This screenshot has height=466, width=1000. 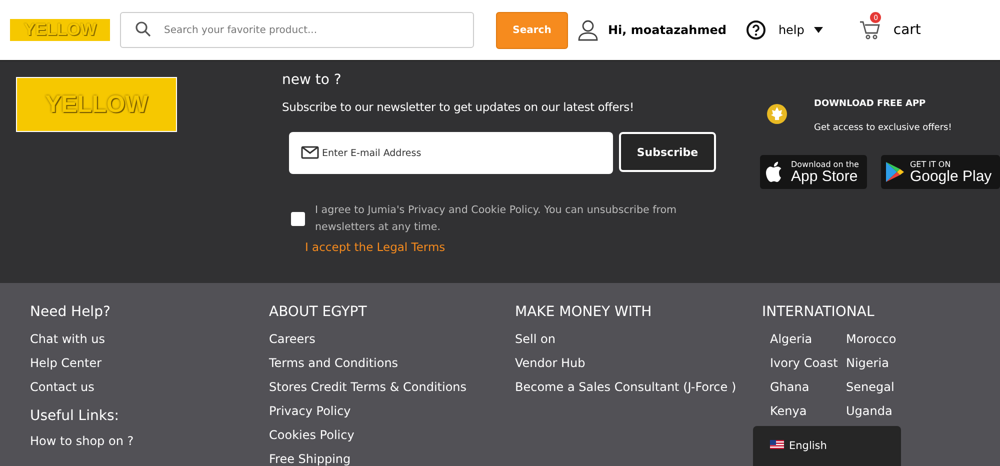 What do you see at coordinates (819, 30) in the screenshot?
I see `caret-icon` at bounding box center [819, 30].